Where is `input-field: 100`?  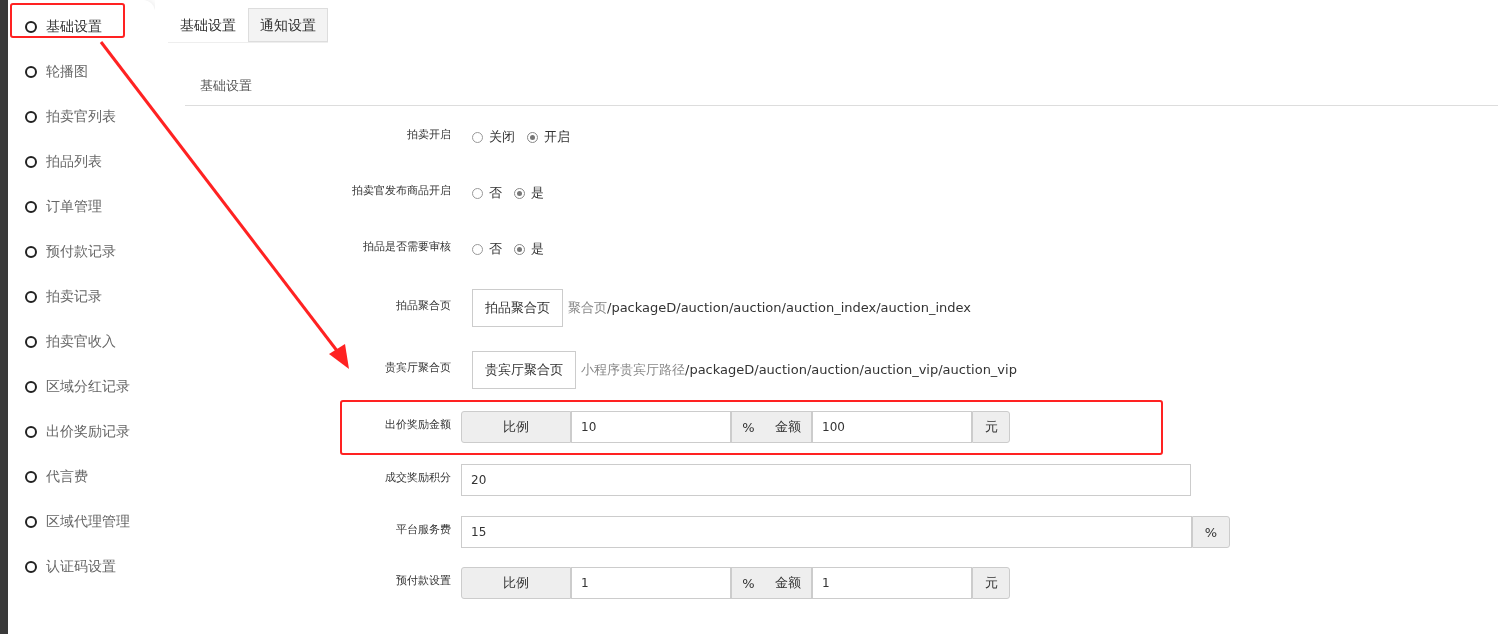 input-field: 100 is located at coordinates (892, 427).